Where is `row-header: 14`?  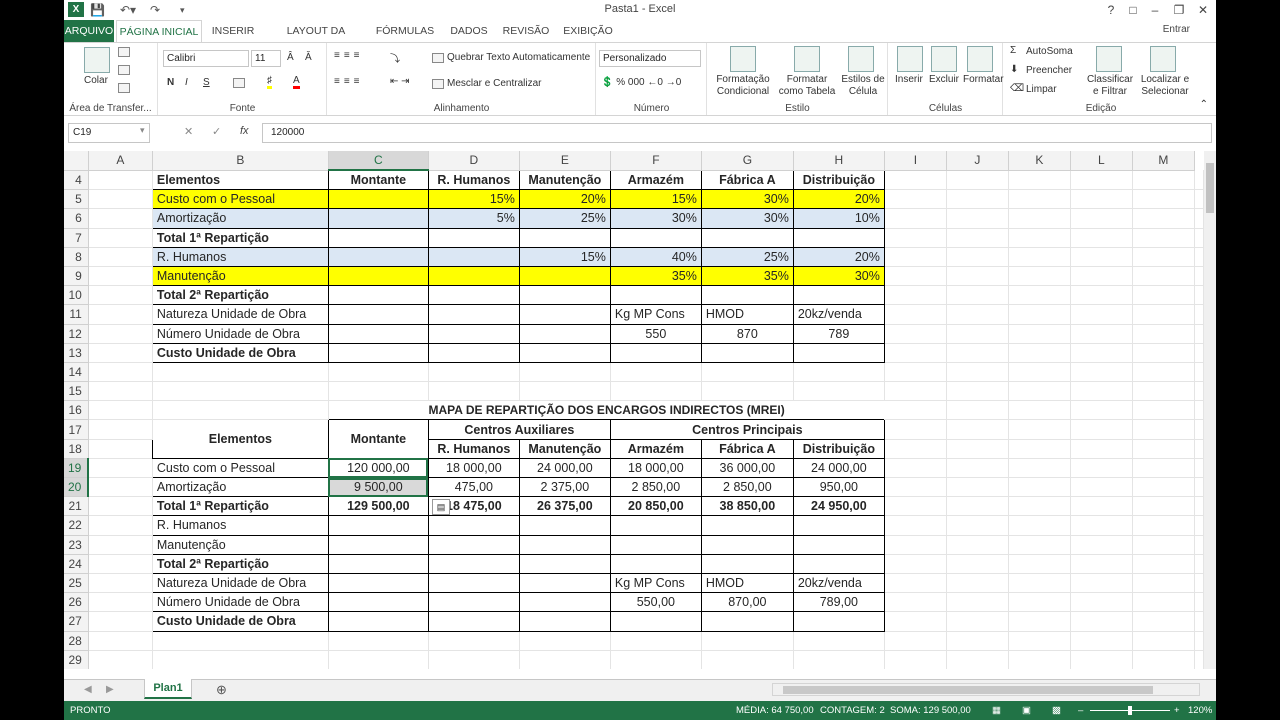
row-header: 14 is located at coordinates (76, 372).